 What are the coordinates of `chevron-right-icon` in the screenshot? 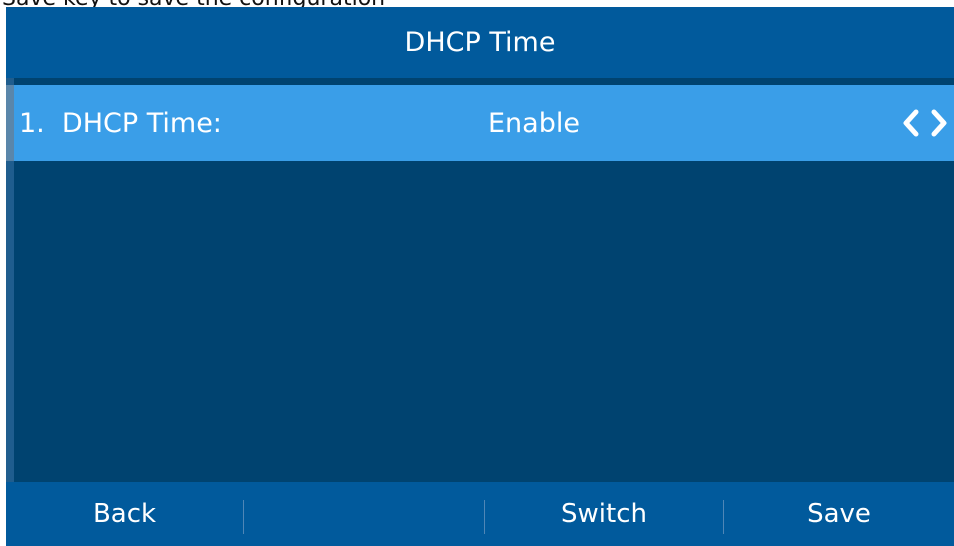 It's located at (939, 123).